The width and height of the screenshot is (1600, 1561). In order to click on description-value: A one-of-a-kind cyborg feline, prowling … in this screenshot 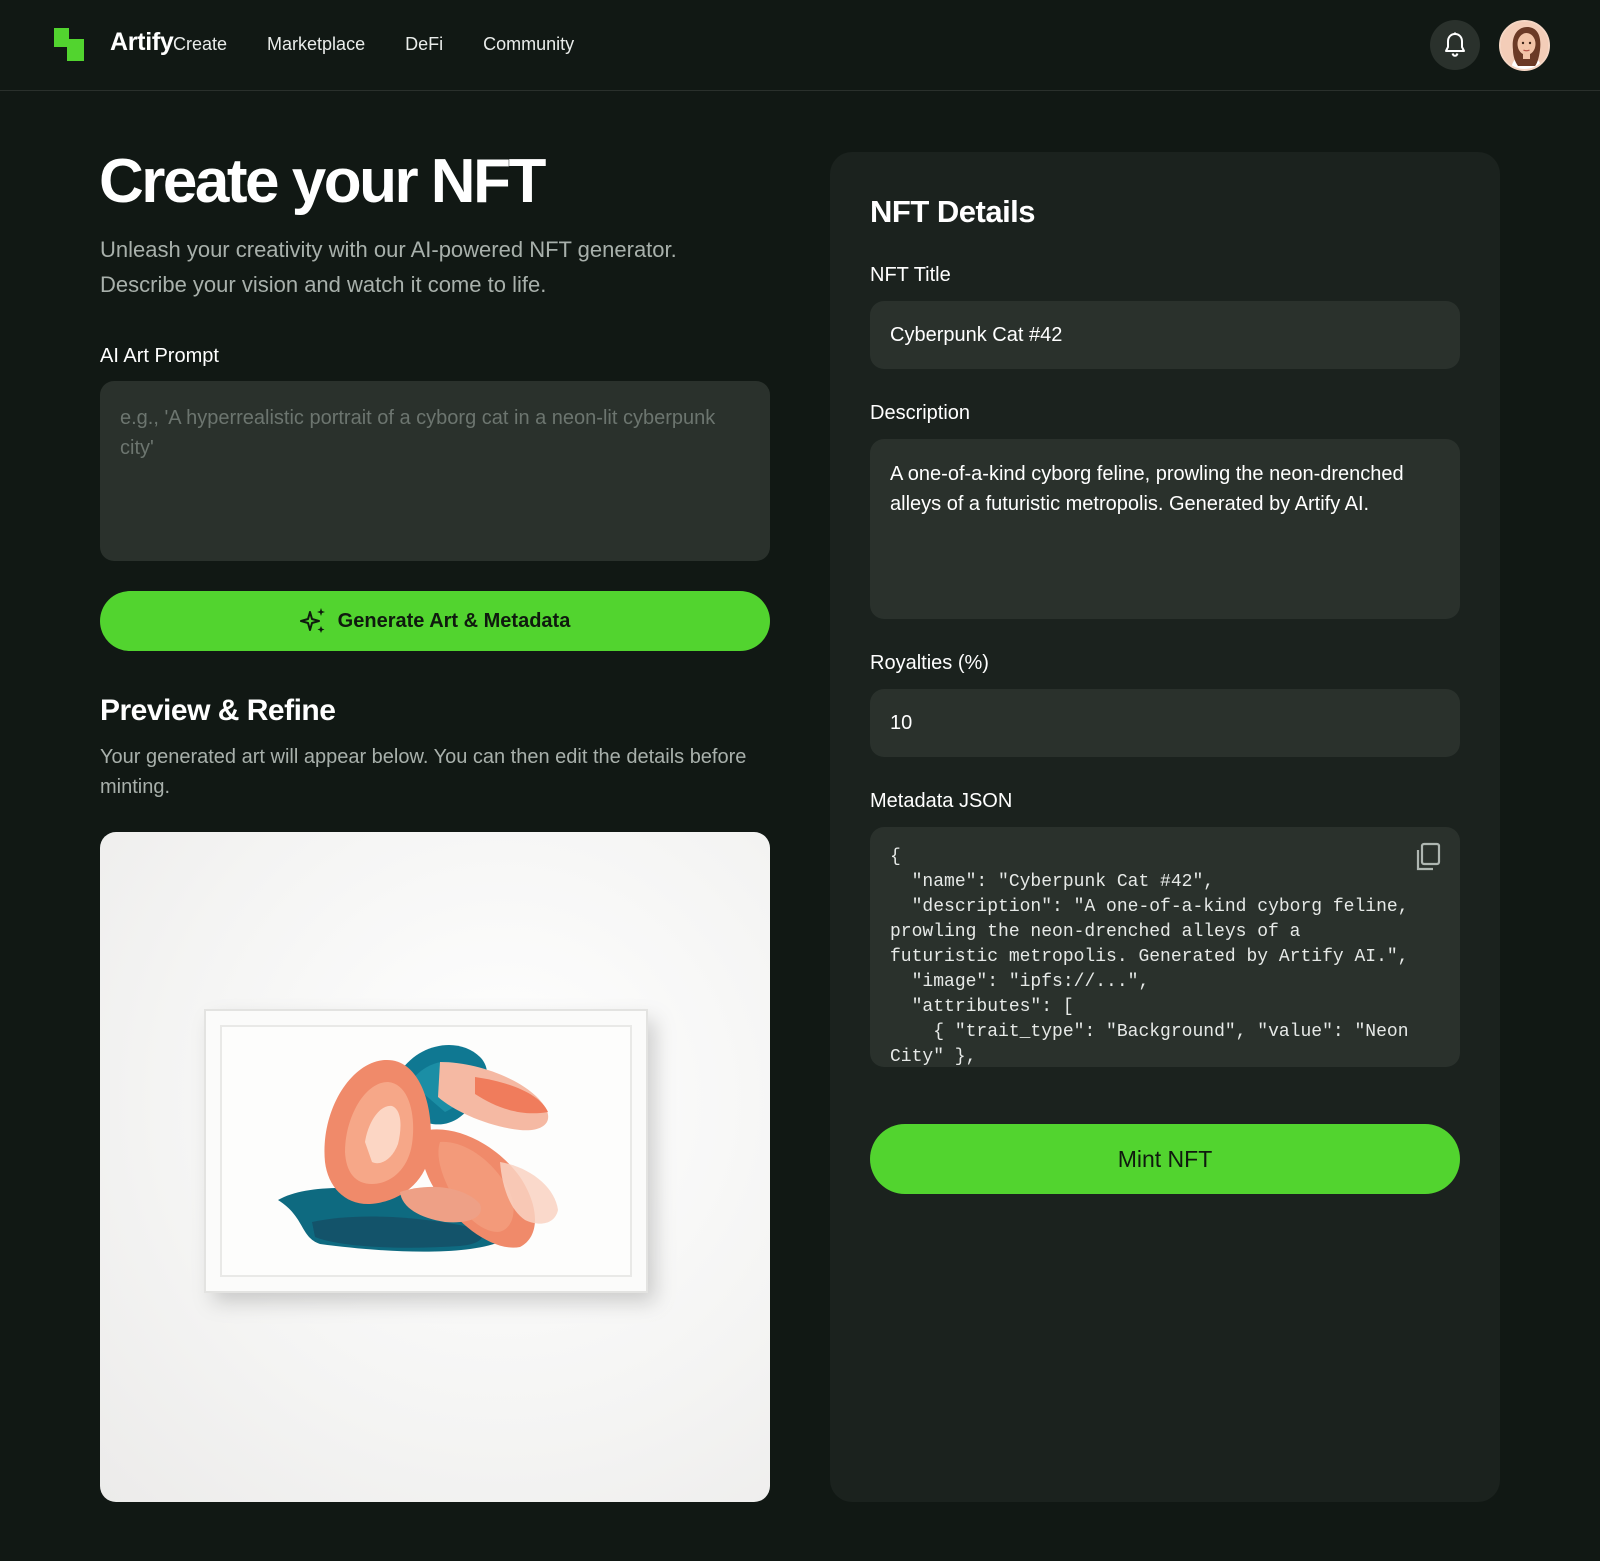, I will do `click(1147, 489)`.